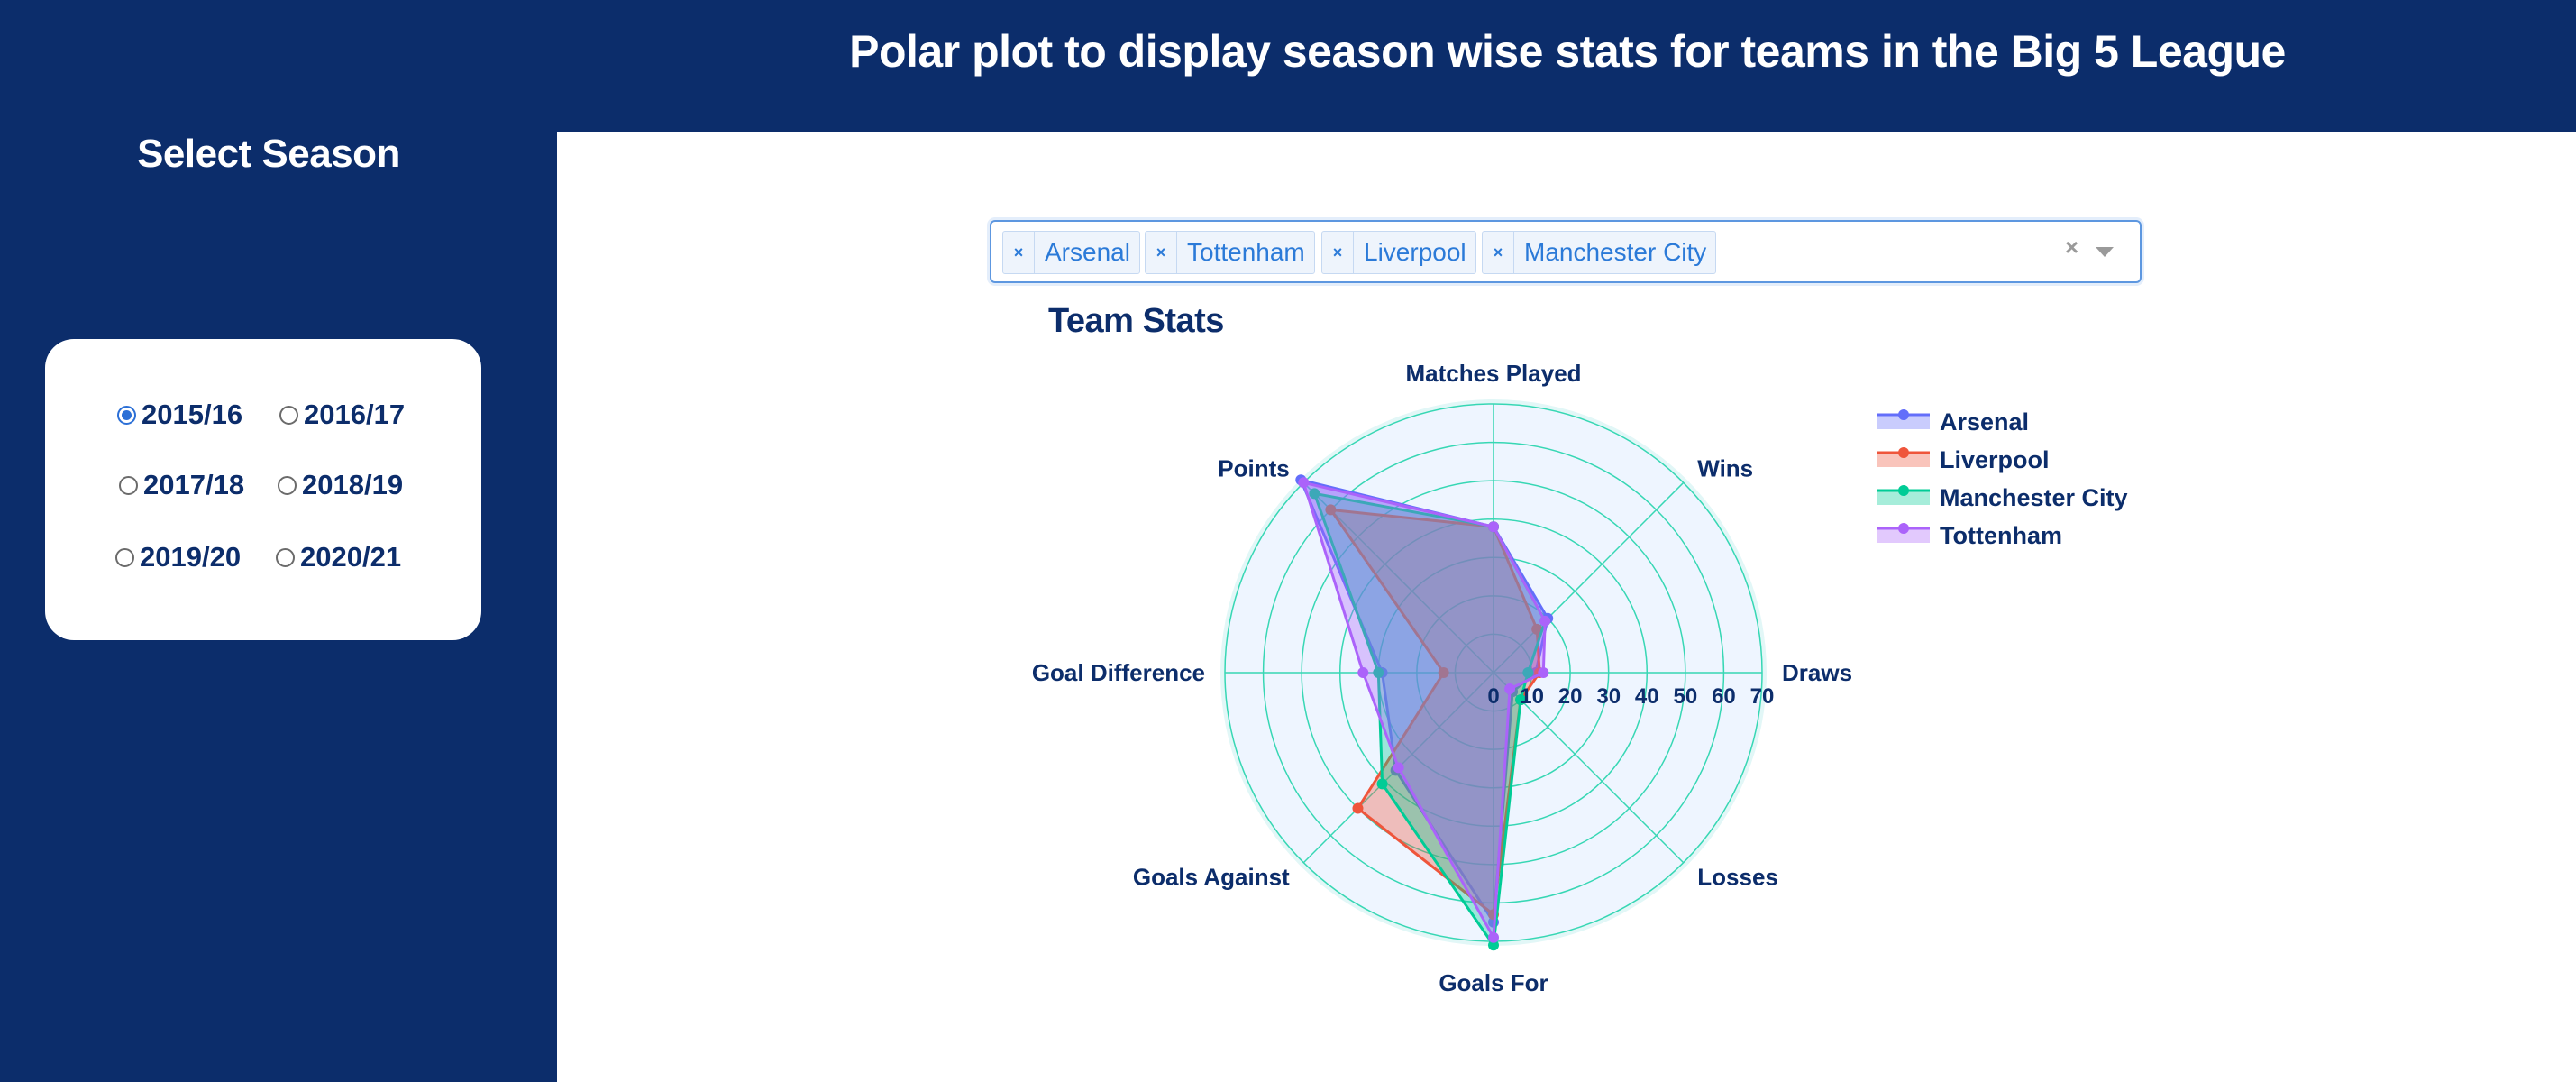 This screenshot has width=2576, height=1082. What do you see at coordinates (1725, 468) in the screenshot?
I see `angular-axis-label: Wins` at bounding box center [1725, 468].